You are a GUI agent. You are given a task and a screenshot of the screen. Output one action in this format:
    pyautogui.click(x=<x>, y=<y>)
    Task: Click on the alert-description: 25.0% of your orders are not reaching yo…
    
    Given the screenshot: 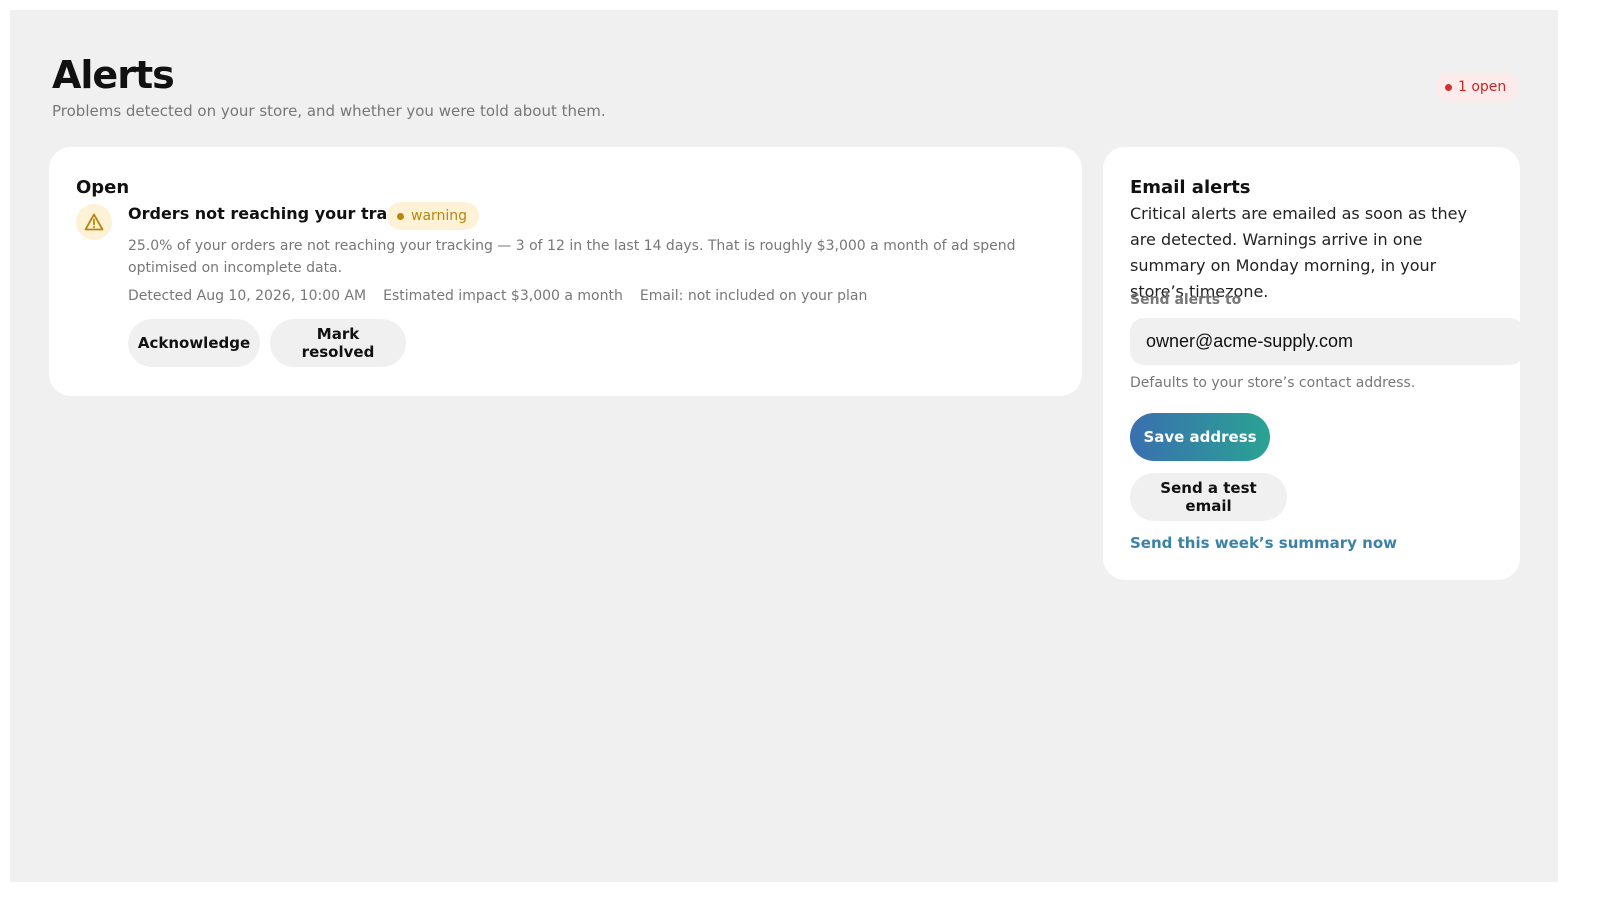 What is the action you would take?
    pyautogui.click(x=572, y=257)
    